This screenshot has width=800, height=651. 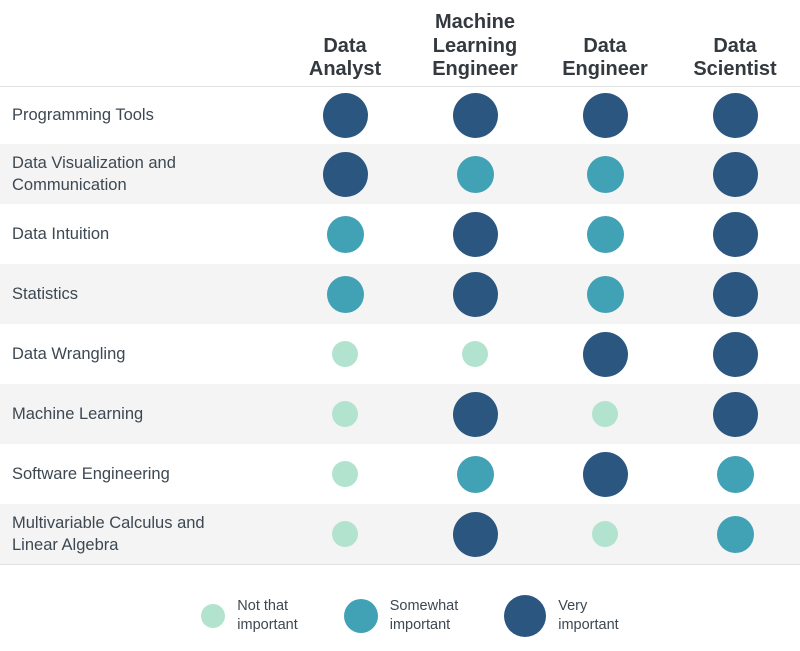 I want to click on cell-software-engineering-data-engineer, so click(x=605, y=474).